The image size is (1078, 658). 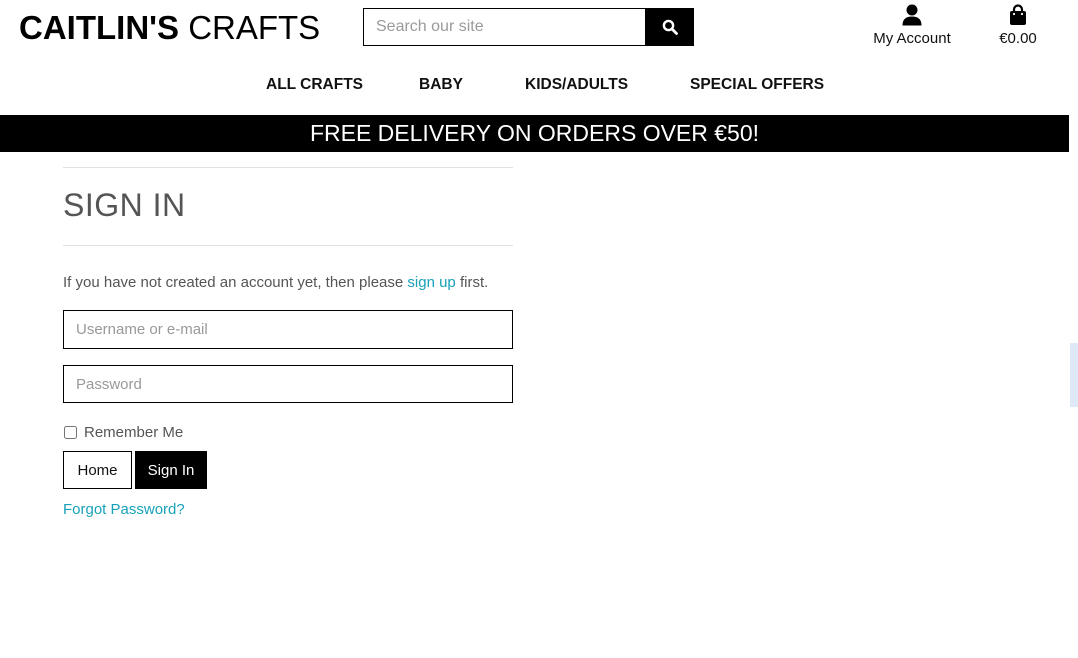 What do you see at coordinates (124, 509) in the screenshot?
I see `forgot-password-link: Forgot Password?` at bounding box center [124, 509].